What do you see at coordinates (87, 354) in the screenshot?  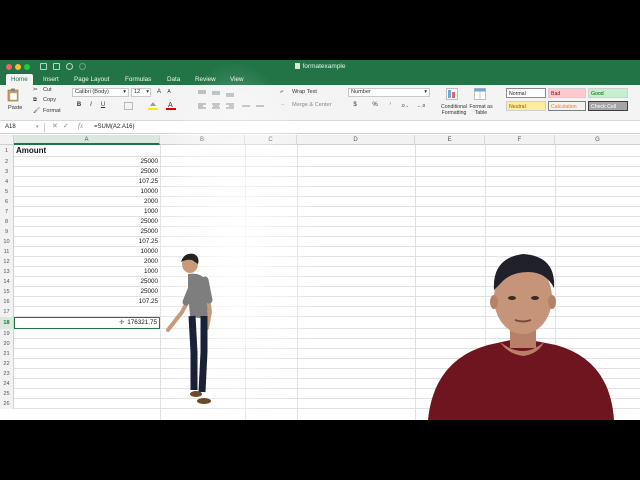 I see `cell-a21` at bounding box center [87, 354].